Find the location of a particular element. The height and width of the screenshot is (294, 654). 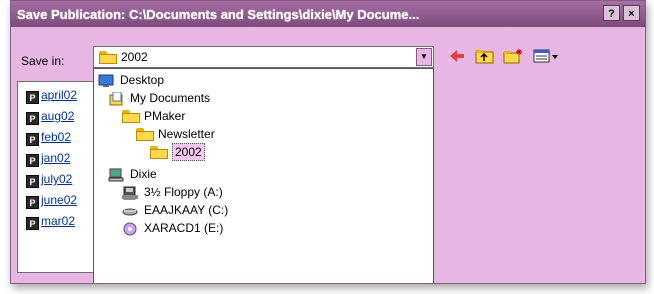

save-in-combobox: 2002 ▼ is located at coordinates (263, 57).